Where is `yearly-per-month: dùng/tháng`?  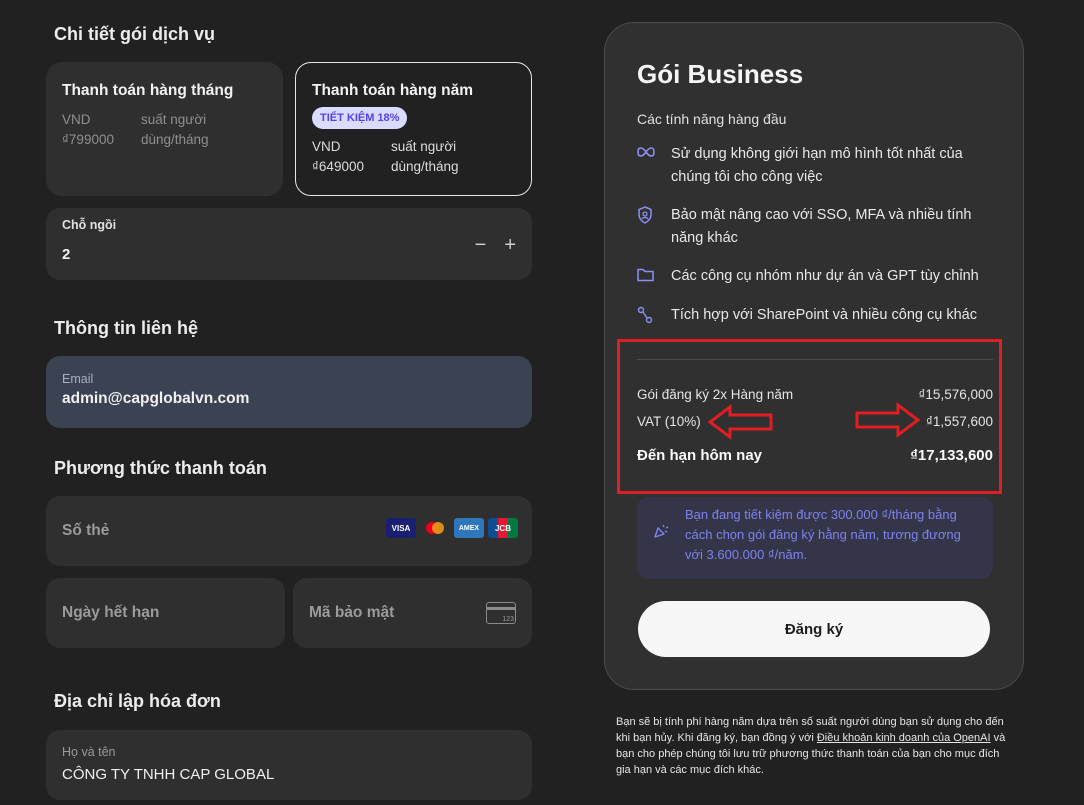
yearly-per-month: dùng/tháng is located at coordinates (425, 166).